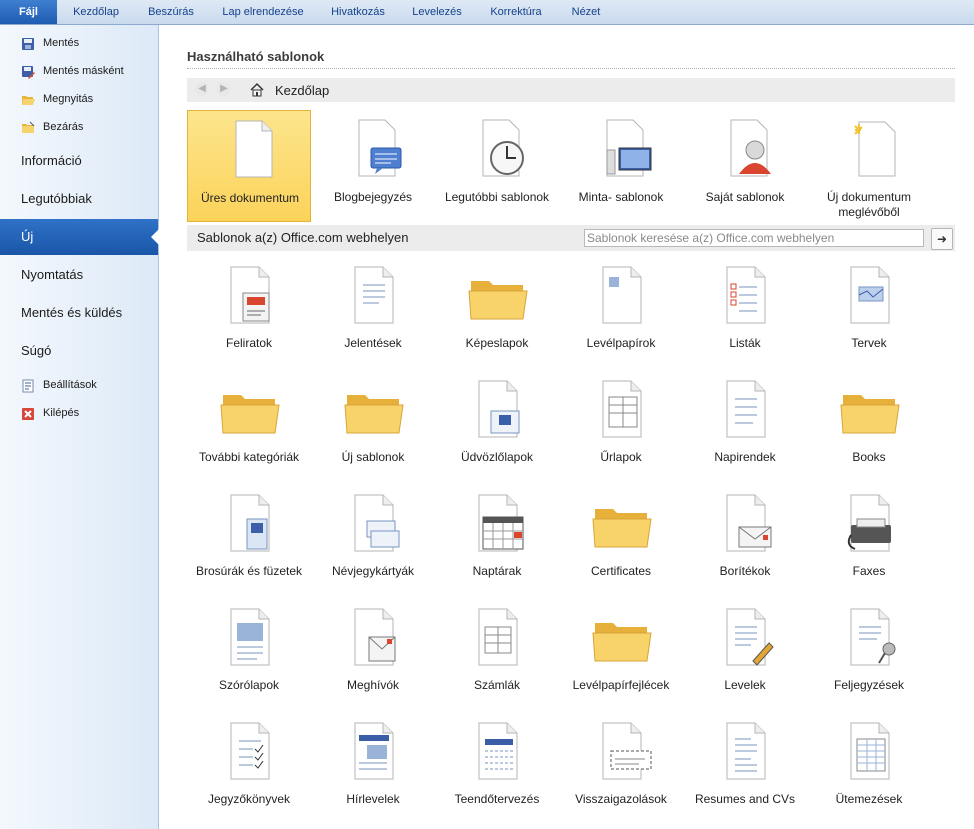 This screenshot has width=974, height=829. Describe the element at coordinates (79, 237) in the screenshot. I see `nav-section-new: Új` at that location.